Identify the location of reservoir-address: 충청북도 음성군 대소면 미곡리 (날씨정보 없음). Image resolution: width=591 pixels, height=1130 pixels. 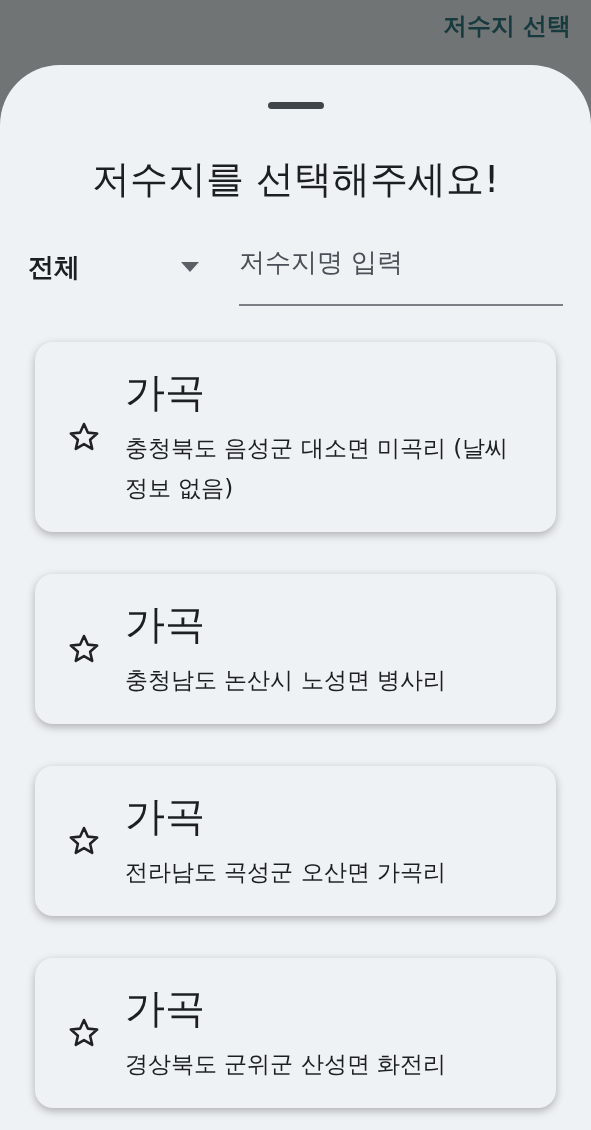
(317, 468).